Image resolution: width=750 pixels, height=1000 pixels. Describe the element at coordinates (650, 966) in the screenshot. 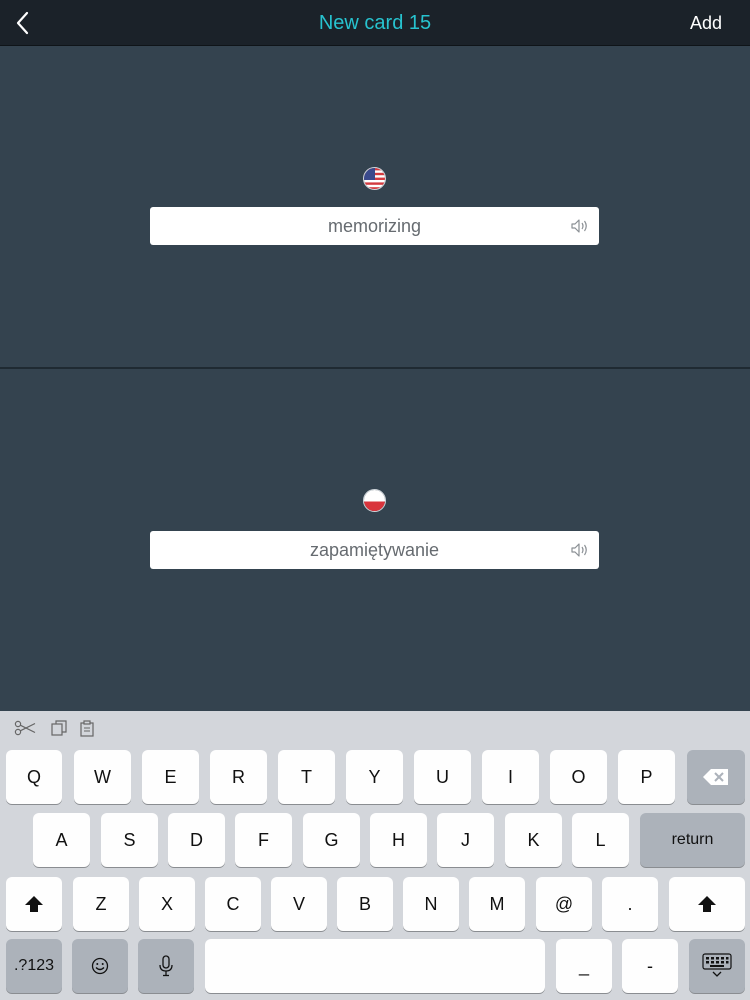

I see `key-dash: -` at that location.